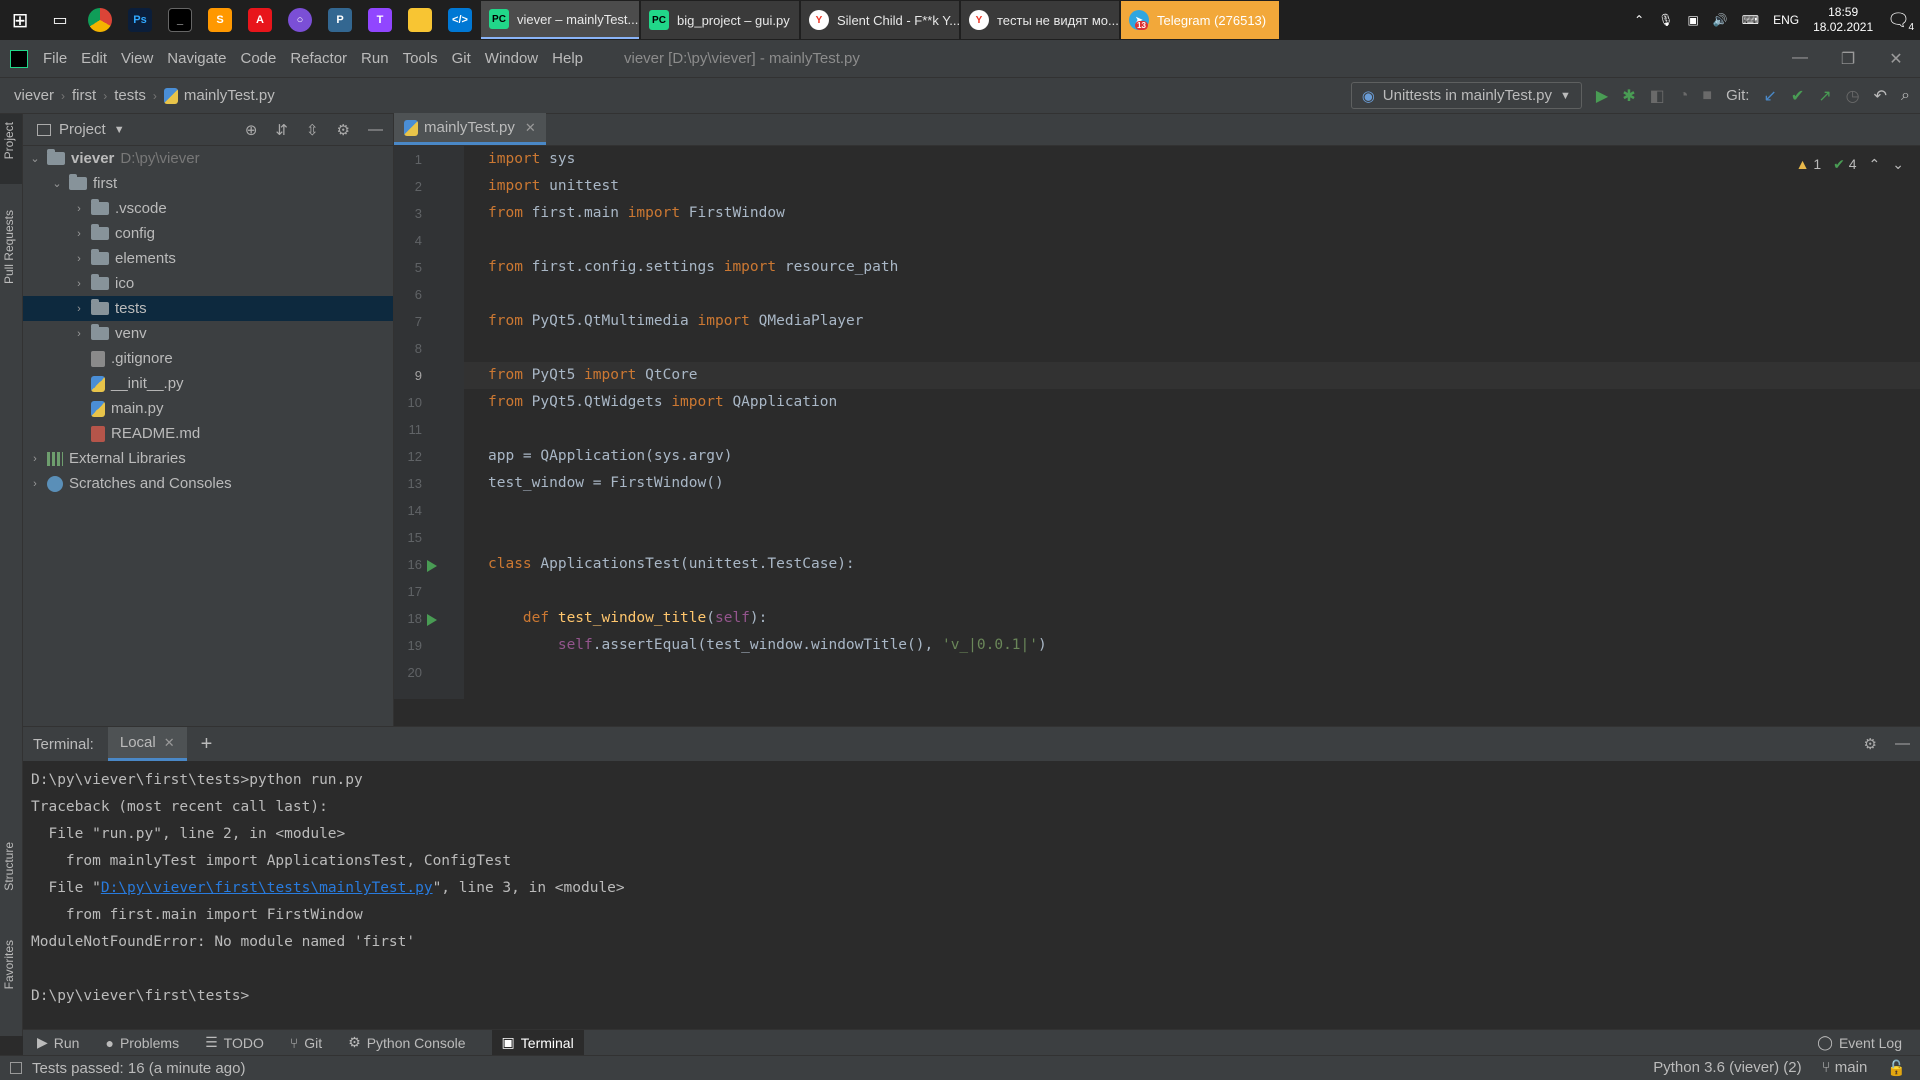 The height and width of the screenshot is (1080, 1920). What do you see at coordinates (340, 20) in the screenshot?
I see `pgadmin-icon: P` at bounding box center [340, 20].